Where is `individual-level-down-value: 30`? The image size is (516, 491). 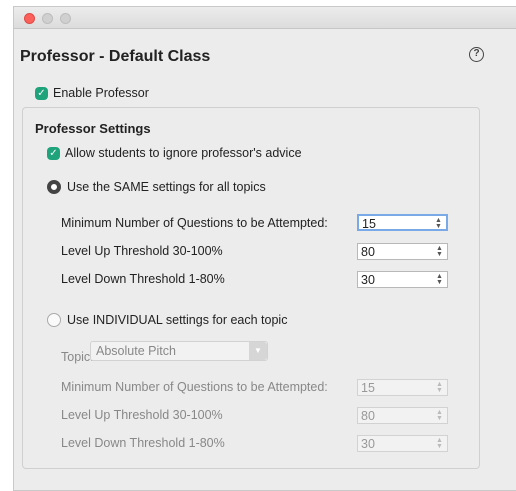
individual-level-down-value: 30 is located at coordinates (368, 444).